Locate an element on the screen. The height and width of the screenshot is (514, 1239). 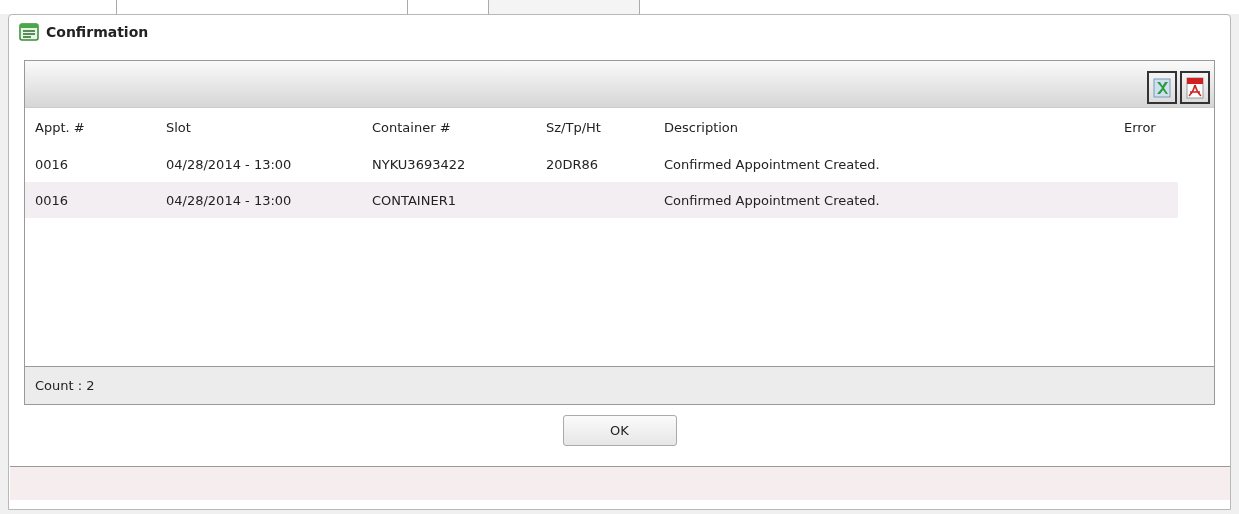
window-icon is located at coordinates (29, 32).